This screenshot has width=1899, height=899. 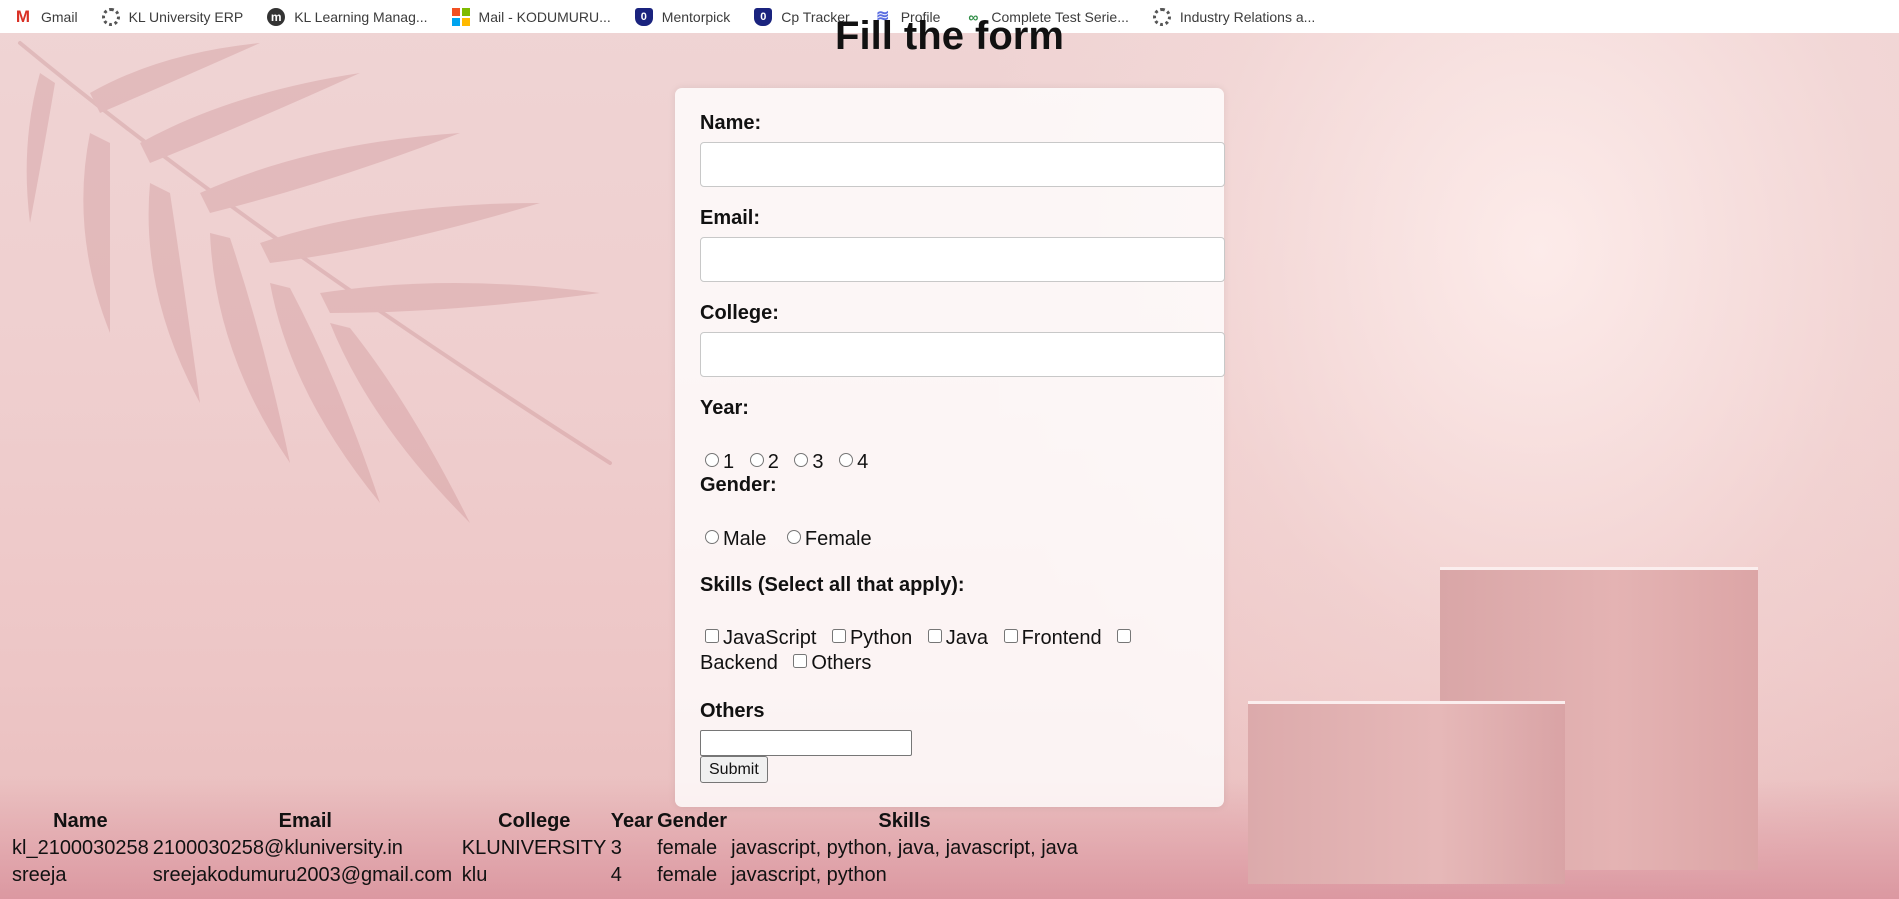 I want to click on page-title: Fill the form, so click(x=949, y=36).